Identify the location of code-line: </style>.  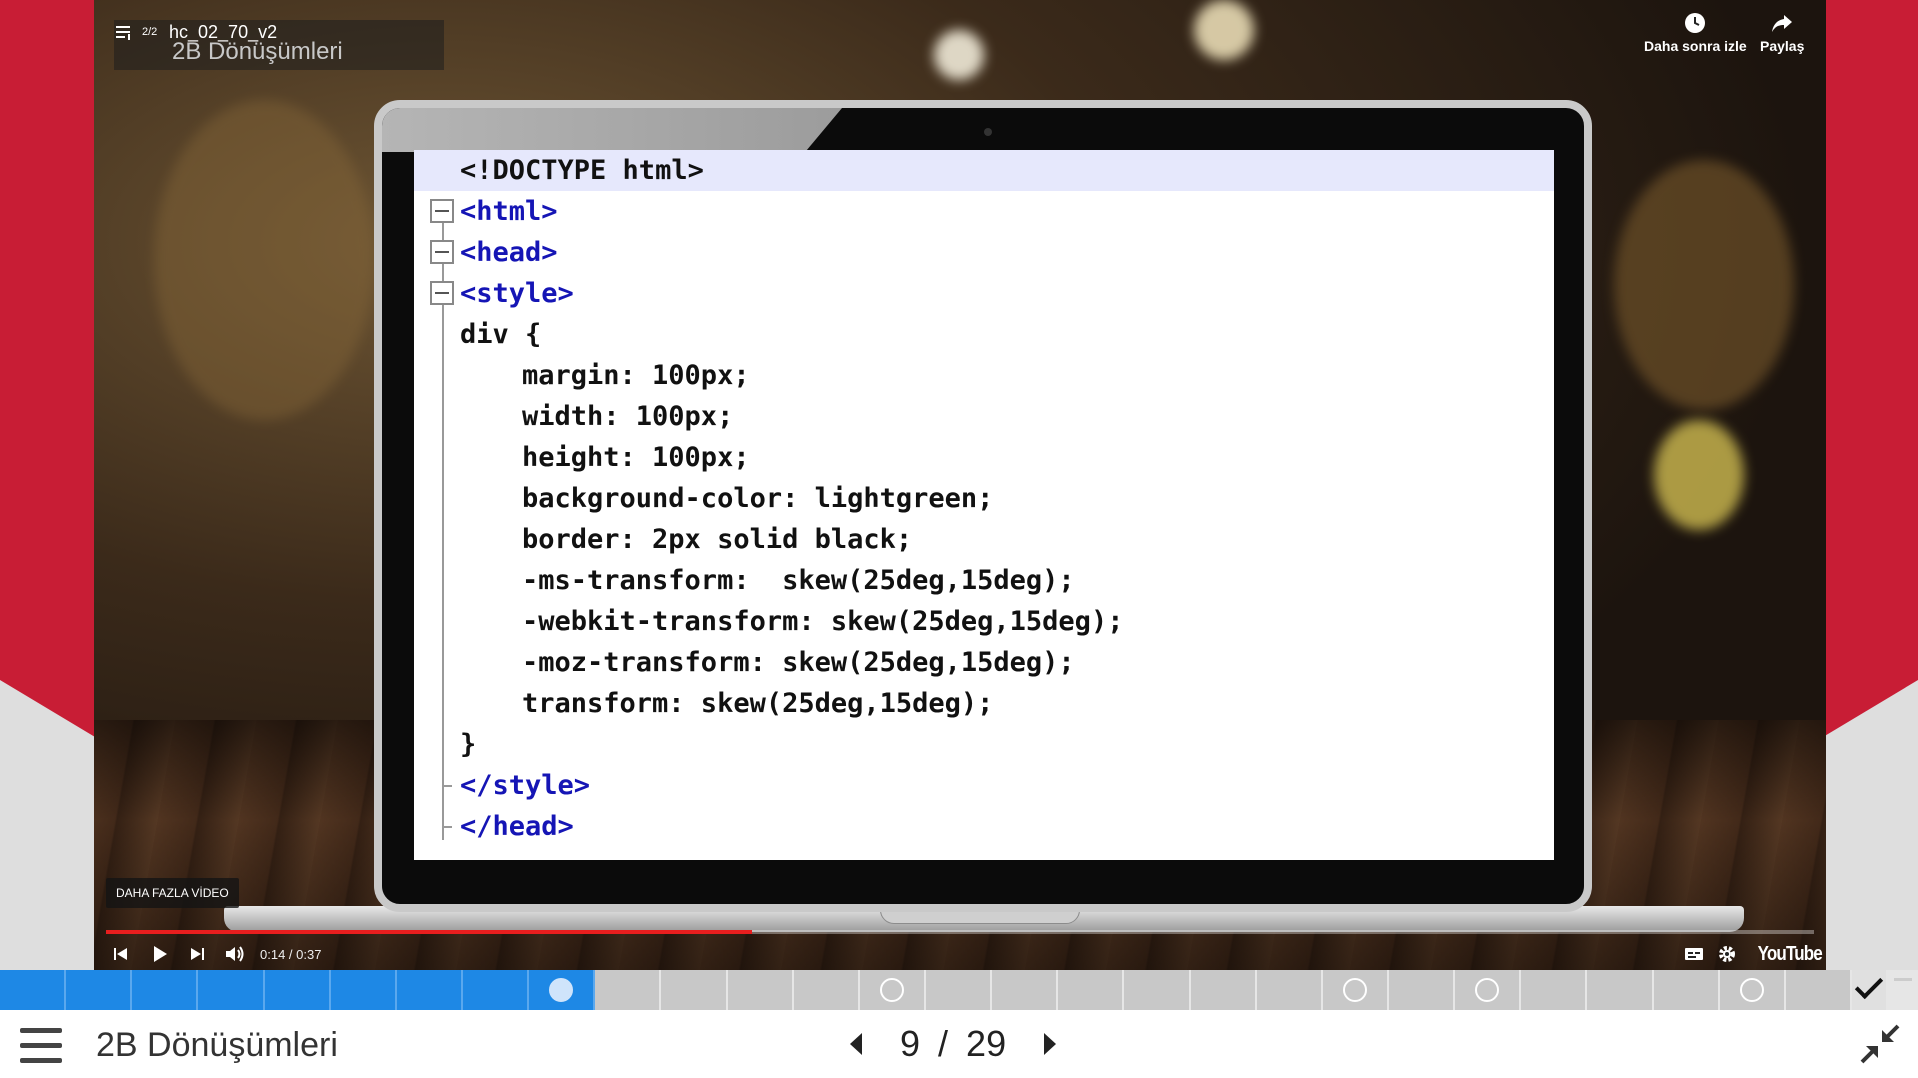
(984, 785).